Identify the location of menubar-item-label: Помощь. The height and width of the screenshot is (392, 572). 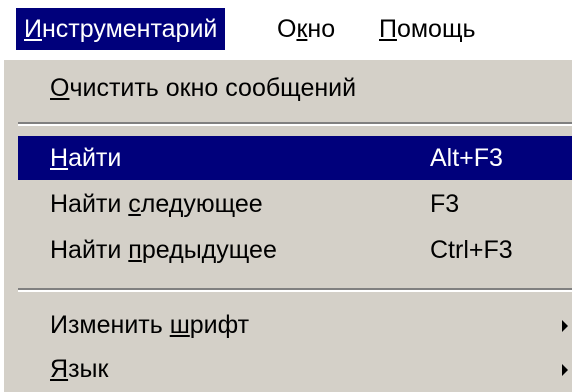
(427, 29).